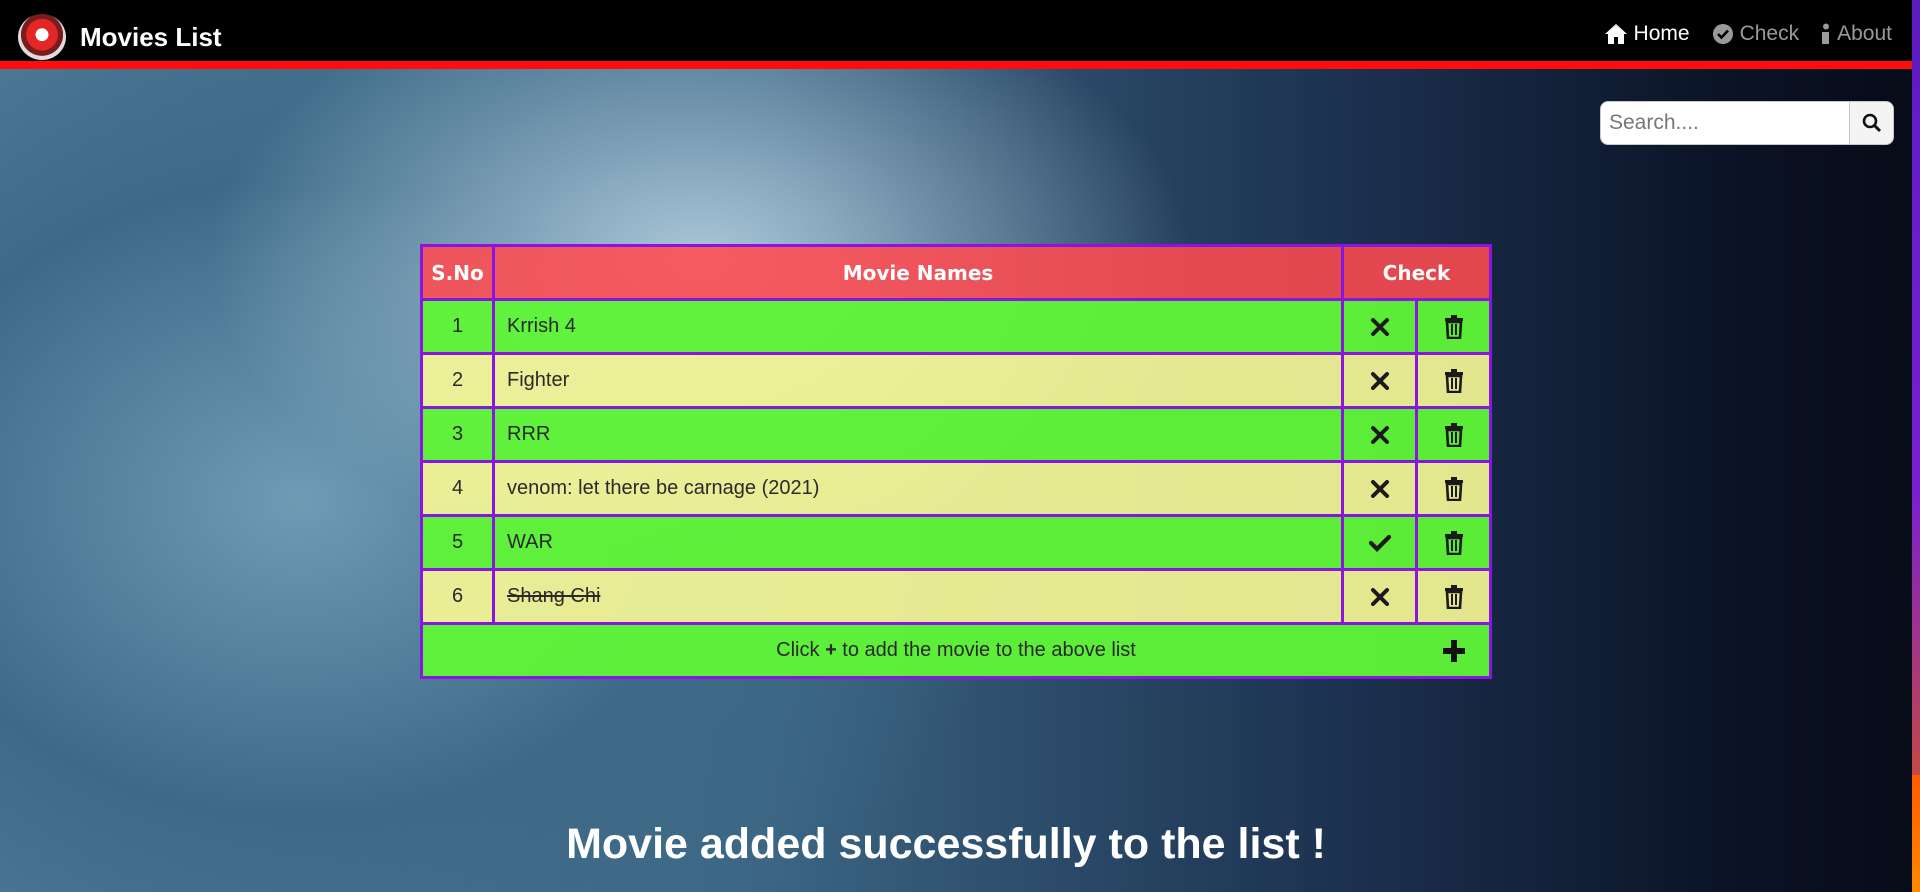  I want to click on add-hint-prefix: Click, so click(801, 650).